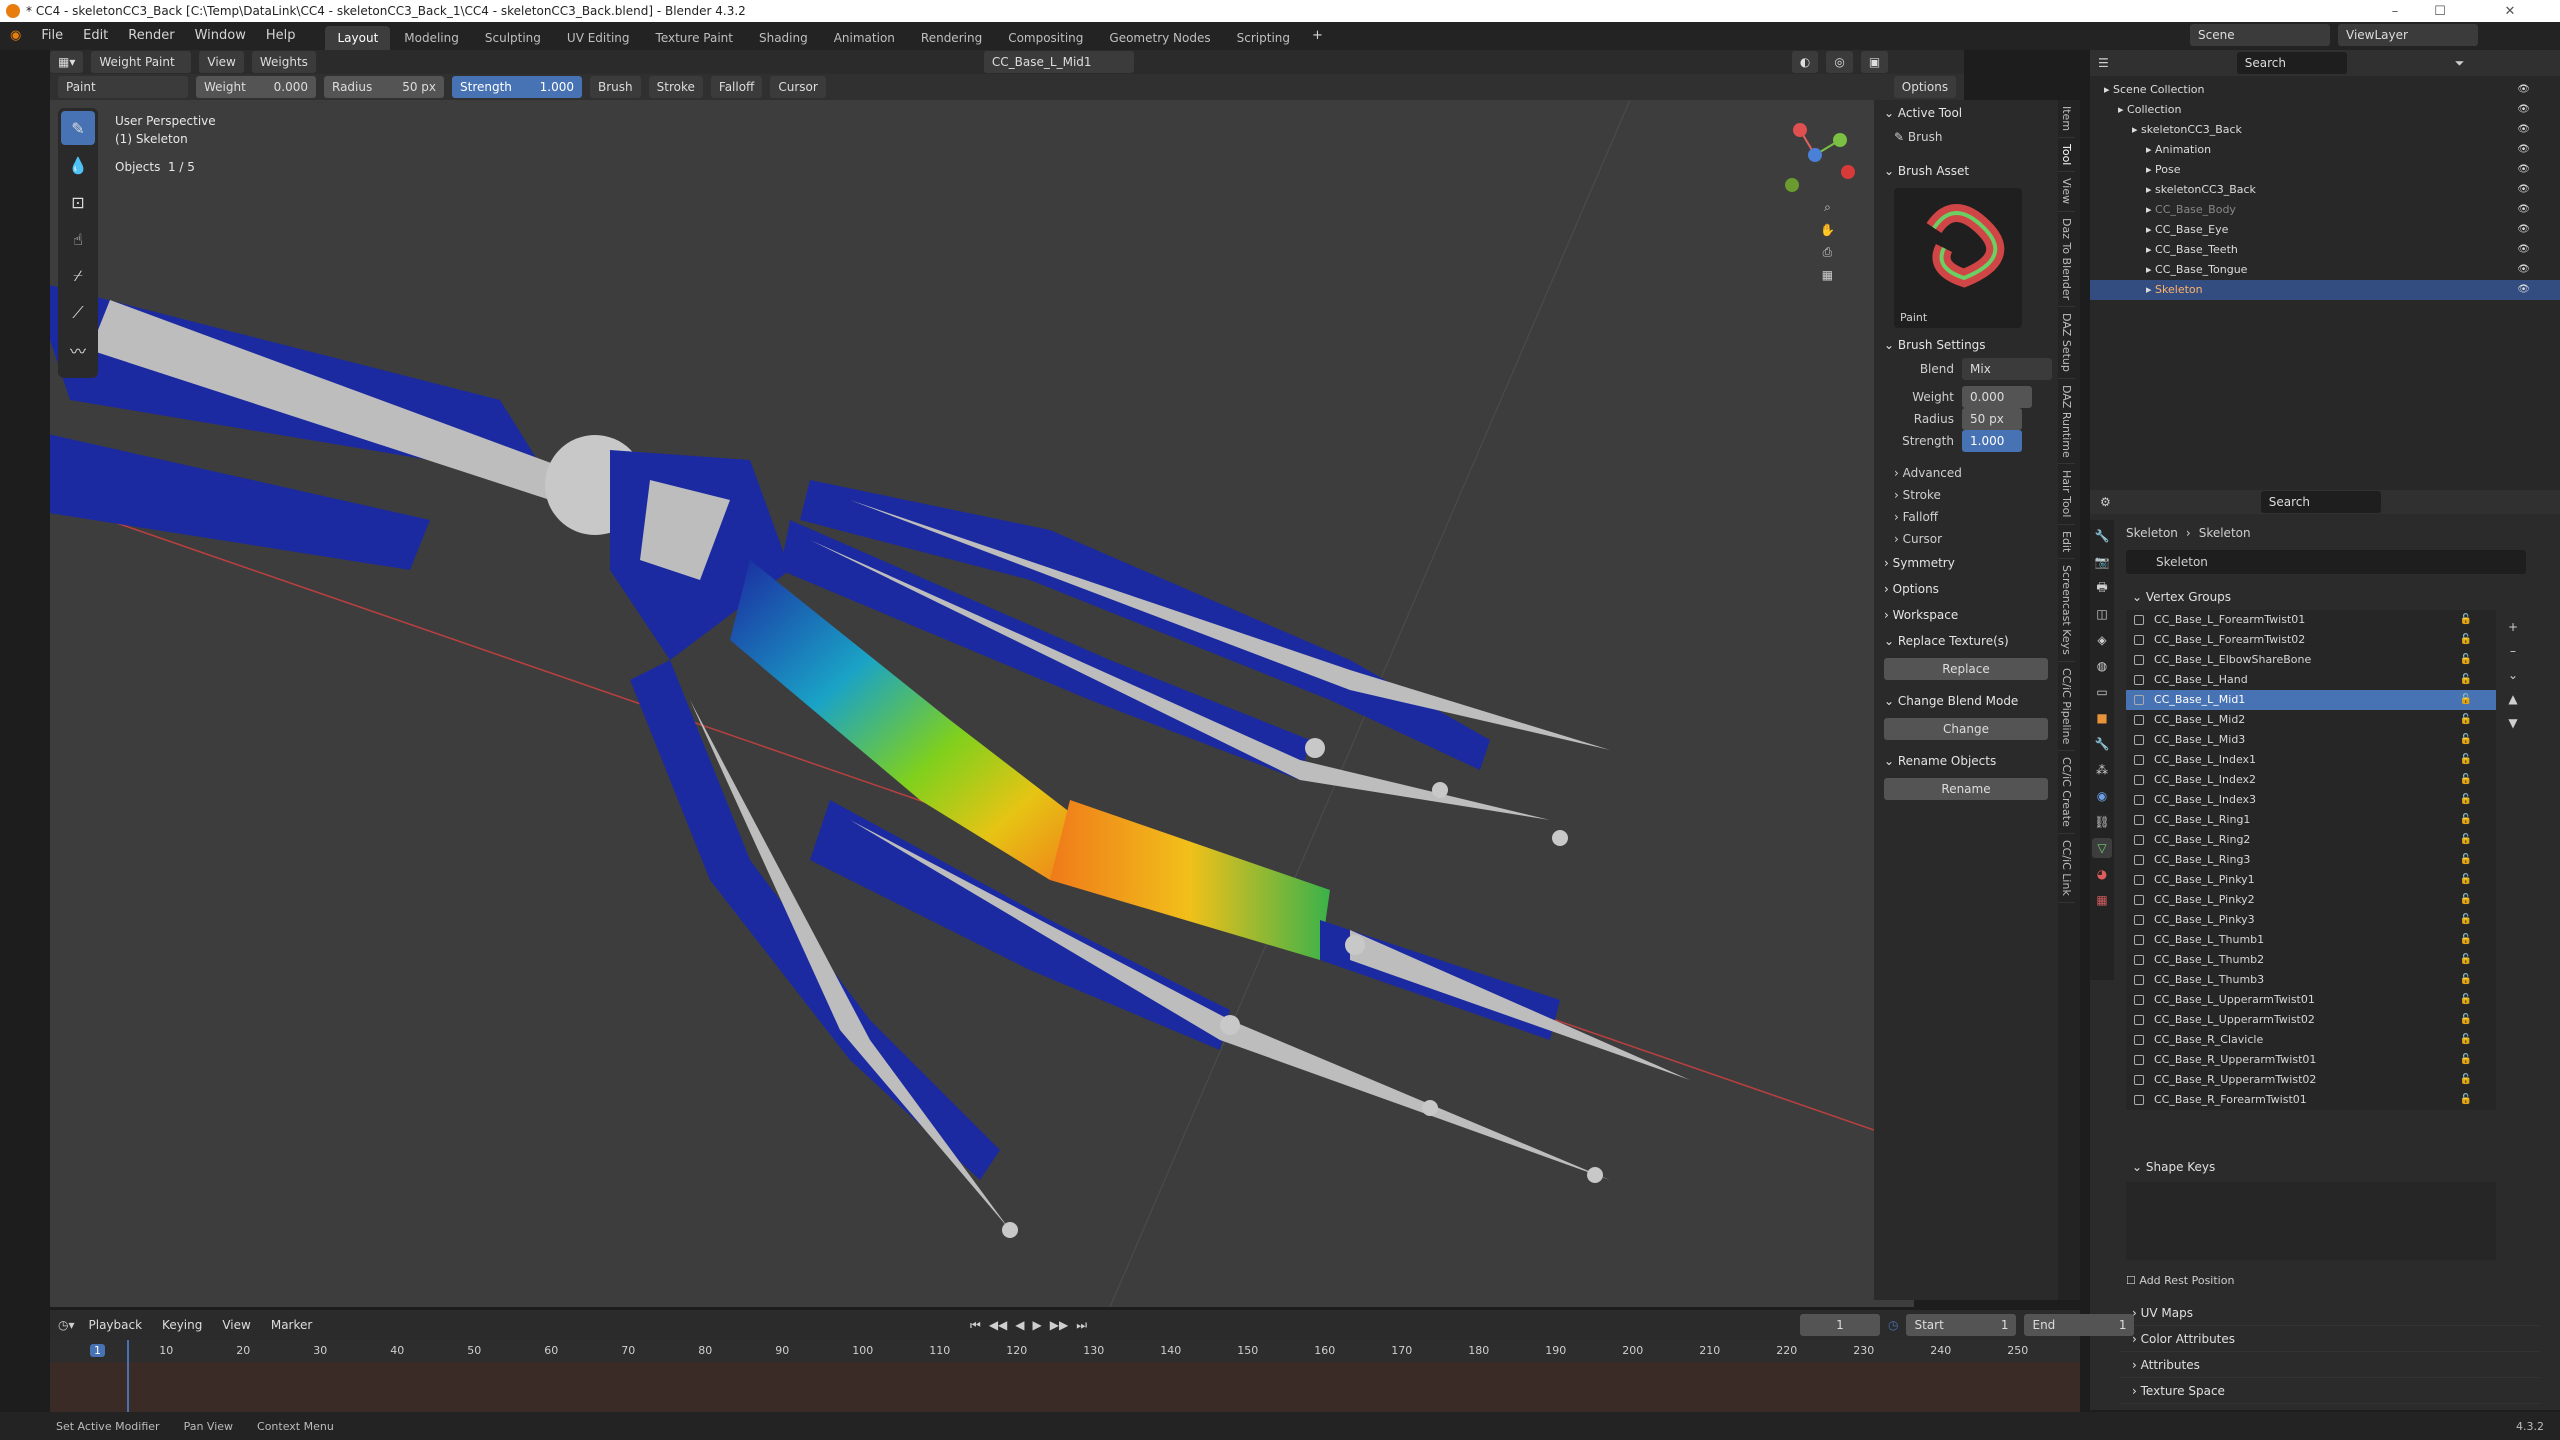  I want to click on workspace-tab-animation: Animation, so click(864, 38).